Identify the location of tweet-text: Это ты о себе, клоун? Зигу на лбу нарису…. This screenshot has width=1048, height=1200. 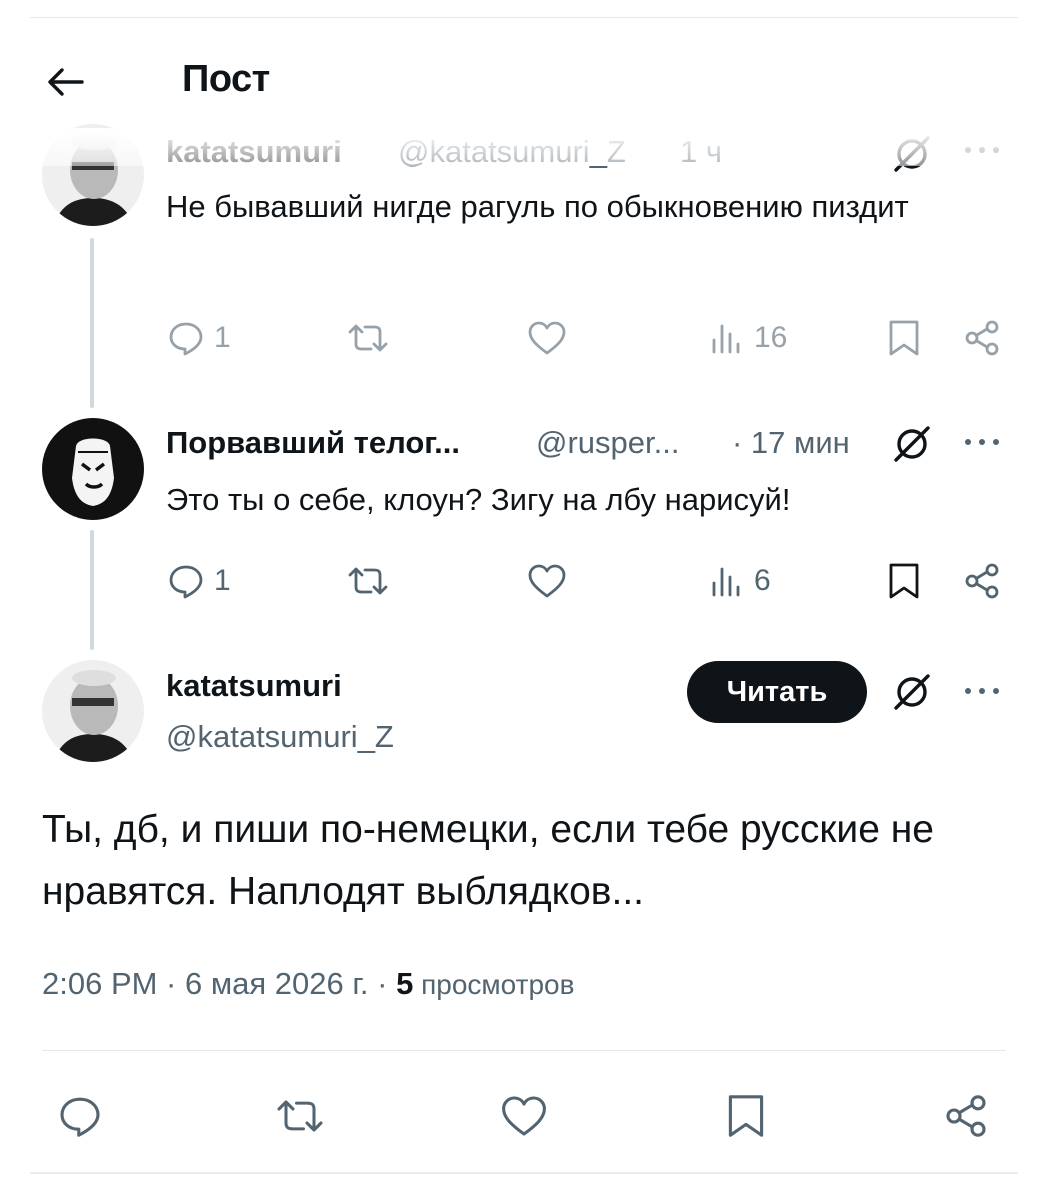
(478, 499).